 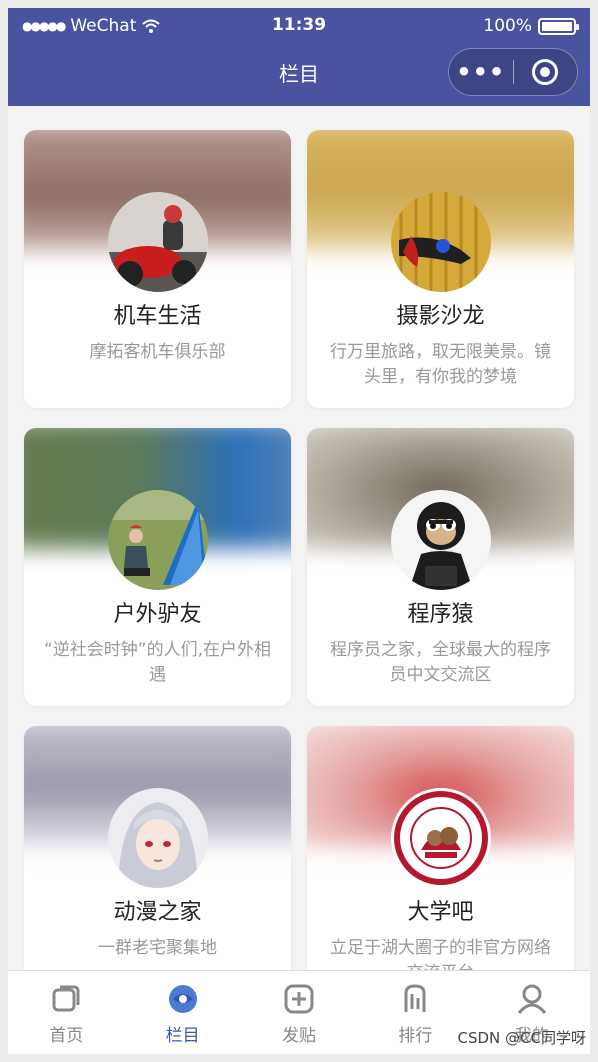 What do you see at coordinates (157, 614) in the screenshot?
I see `card-title: 户外驴友` at bounding box center [157, 614].